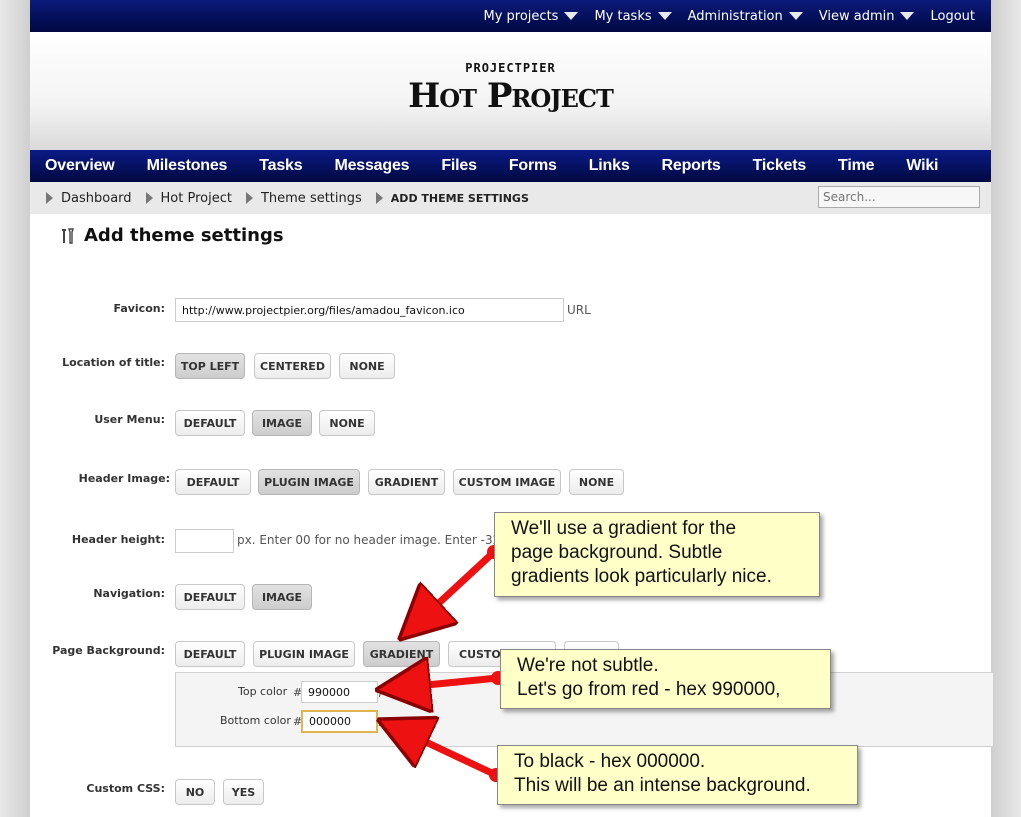  Describe the element at coordinates (780, 166) in the screenshot. I see `nav-tickets: Tickets` at that location.